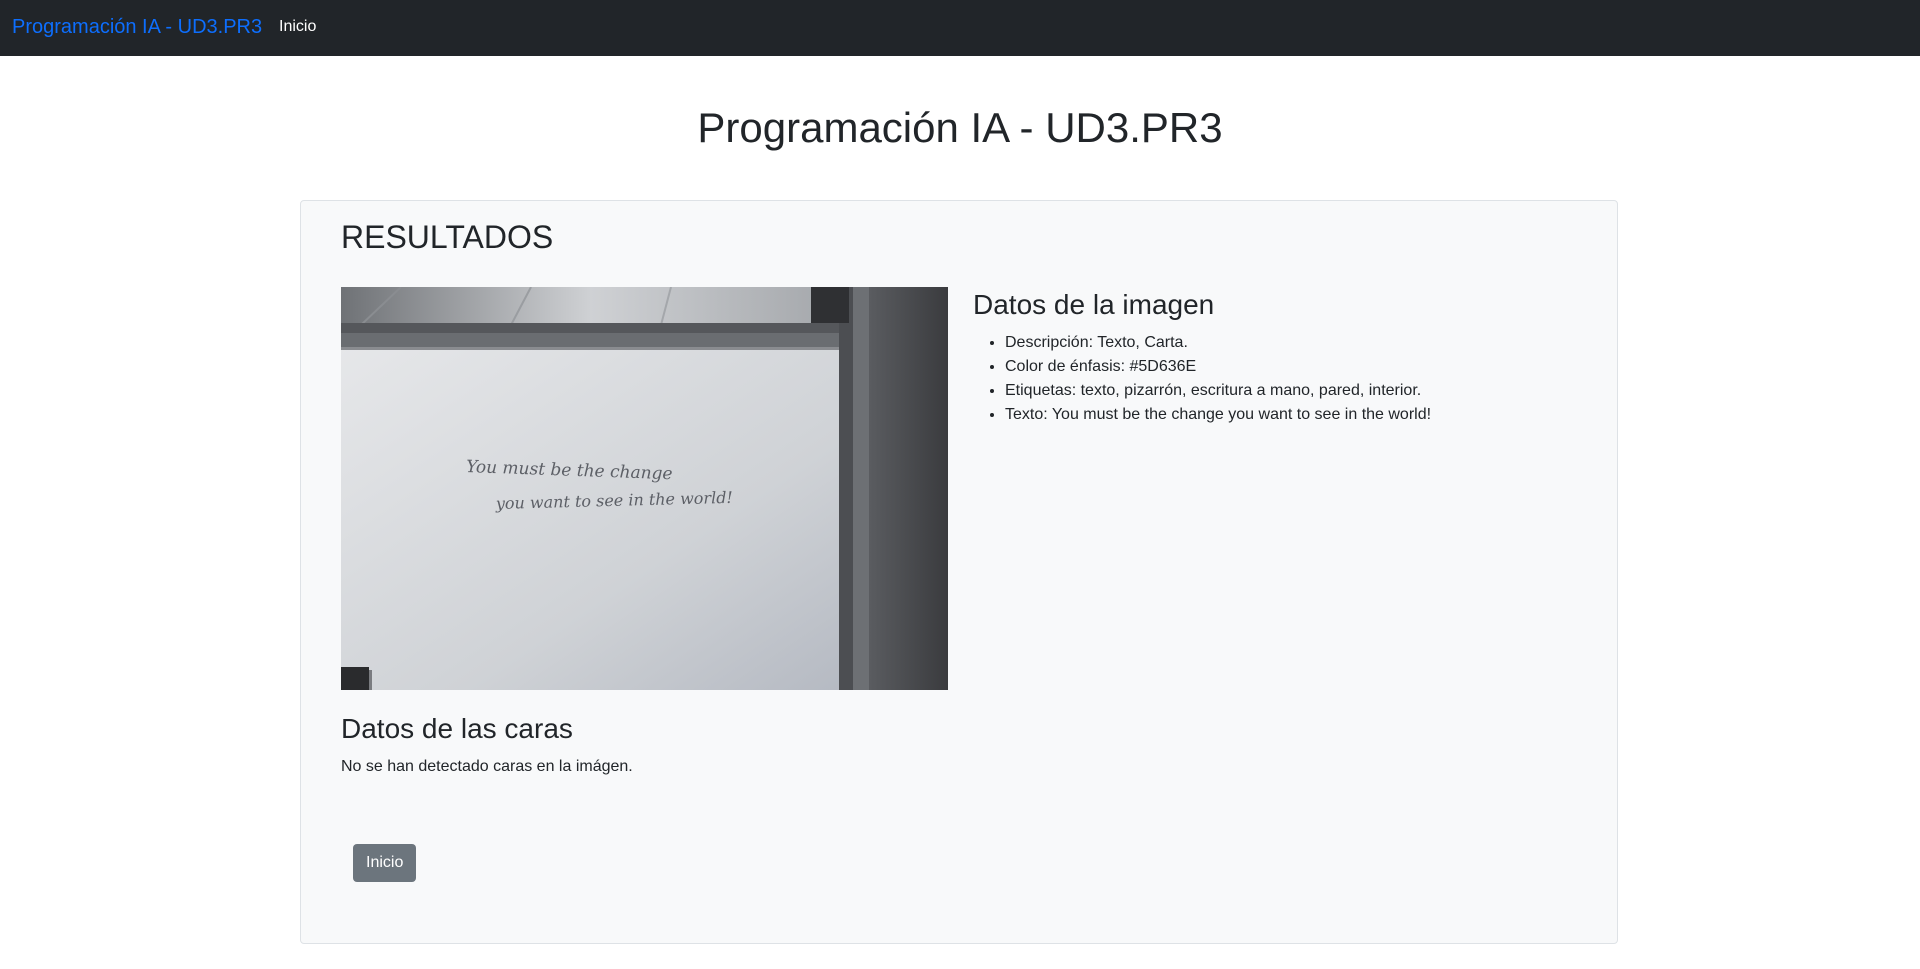 The height and width of the screenshot is (969, 1920). I want to click on image-data-description: Descripción: Texto, Carta., so click(1289, 343).